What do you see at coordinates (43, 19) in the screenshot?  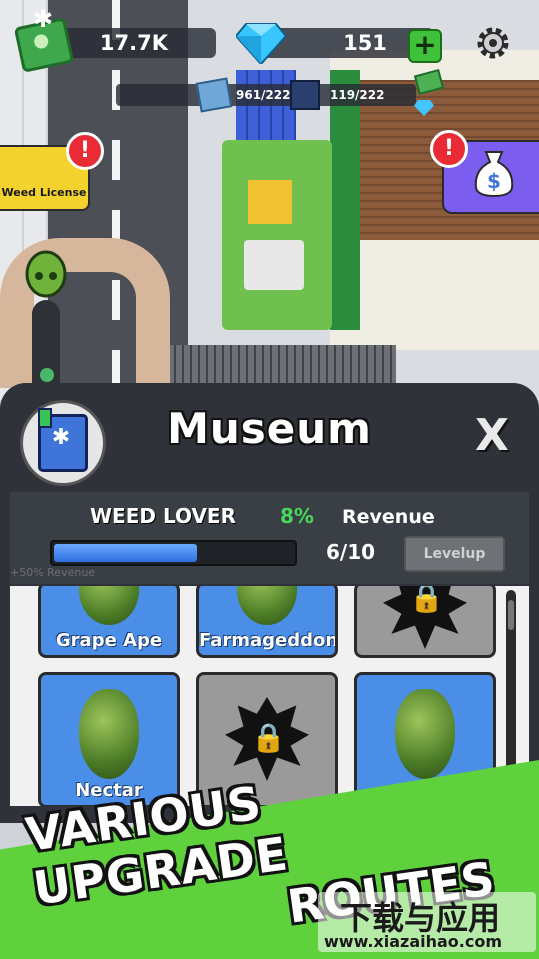 I see `leaf-icon: ✱` at bounding box center [43, 19].